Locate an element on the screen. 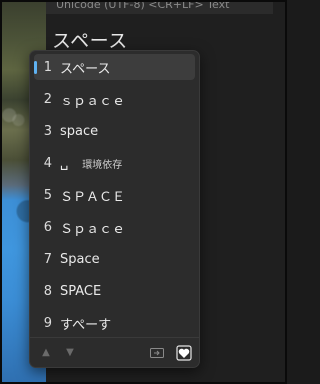 The width and height of the screenshot is (320, 384). candidate-text: SPACE is located at coordinates (81, 291).